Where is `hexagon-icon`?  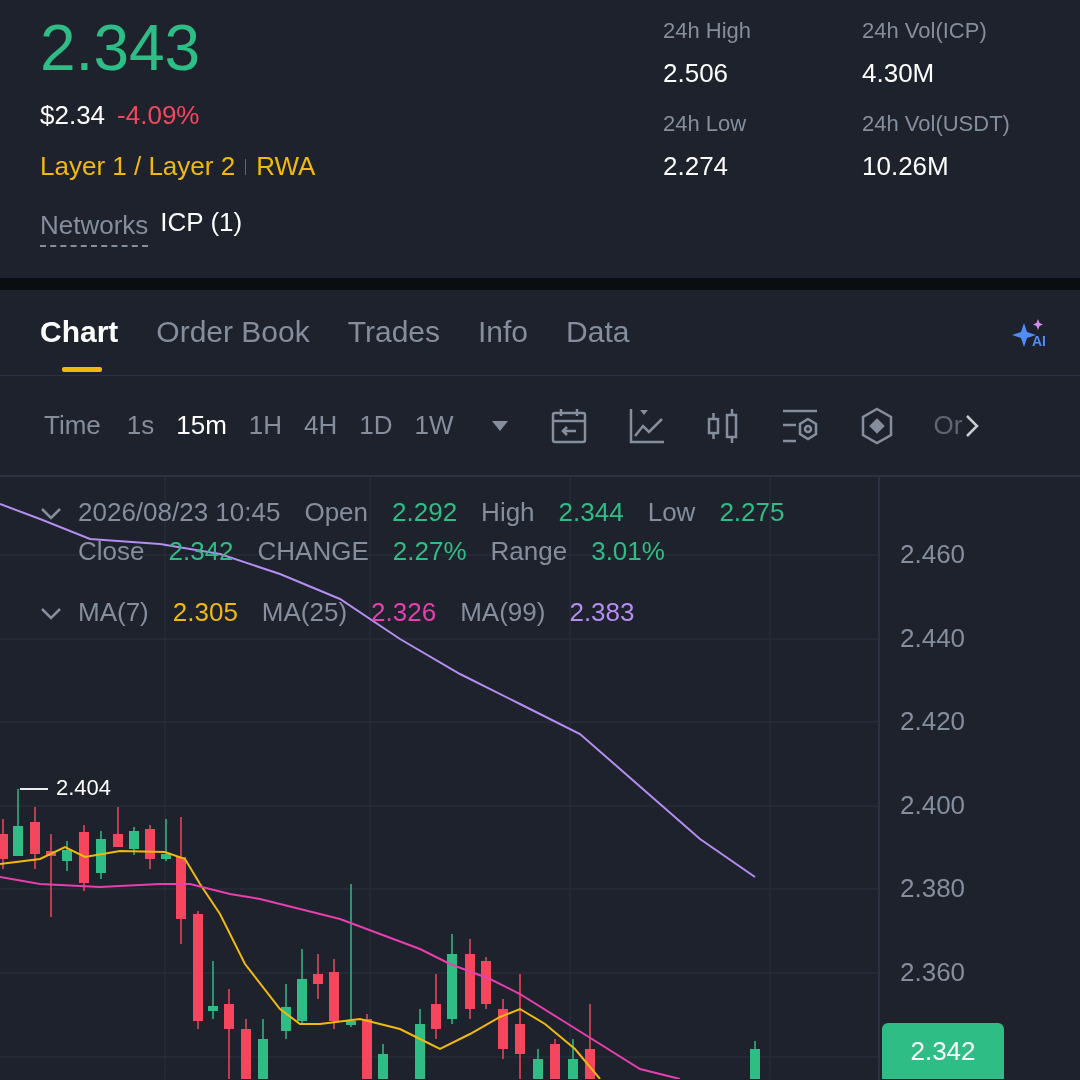
hexagon-icon is located at coordinates (876, 425).